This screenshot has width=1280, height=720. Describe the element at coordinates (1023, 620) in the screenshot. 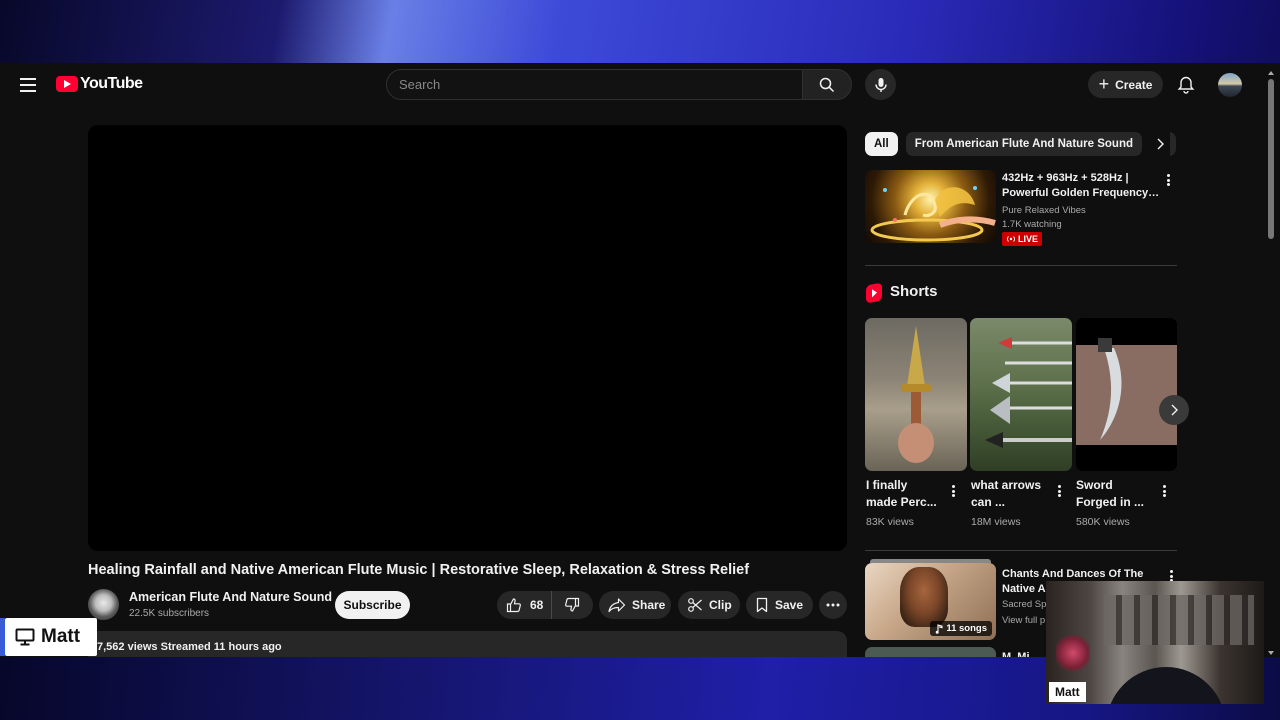

I see `playlist-view-full-link: View full p` at that location.